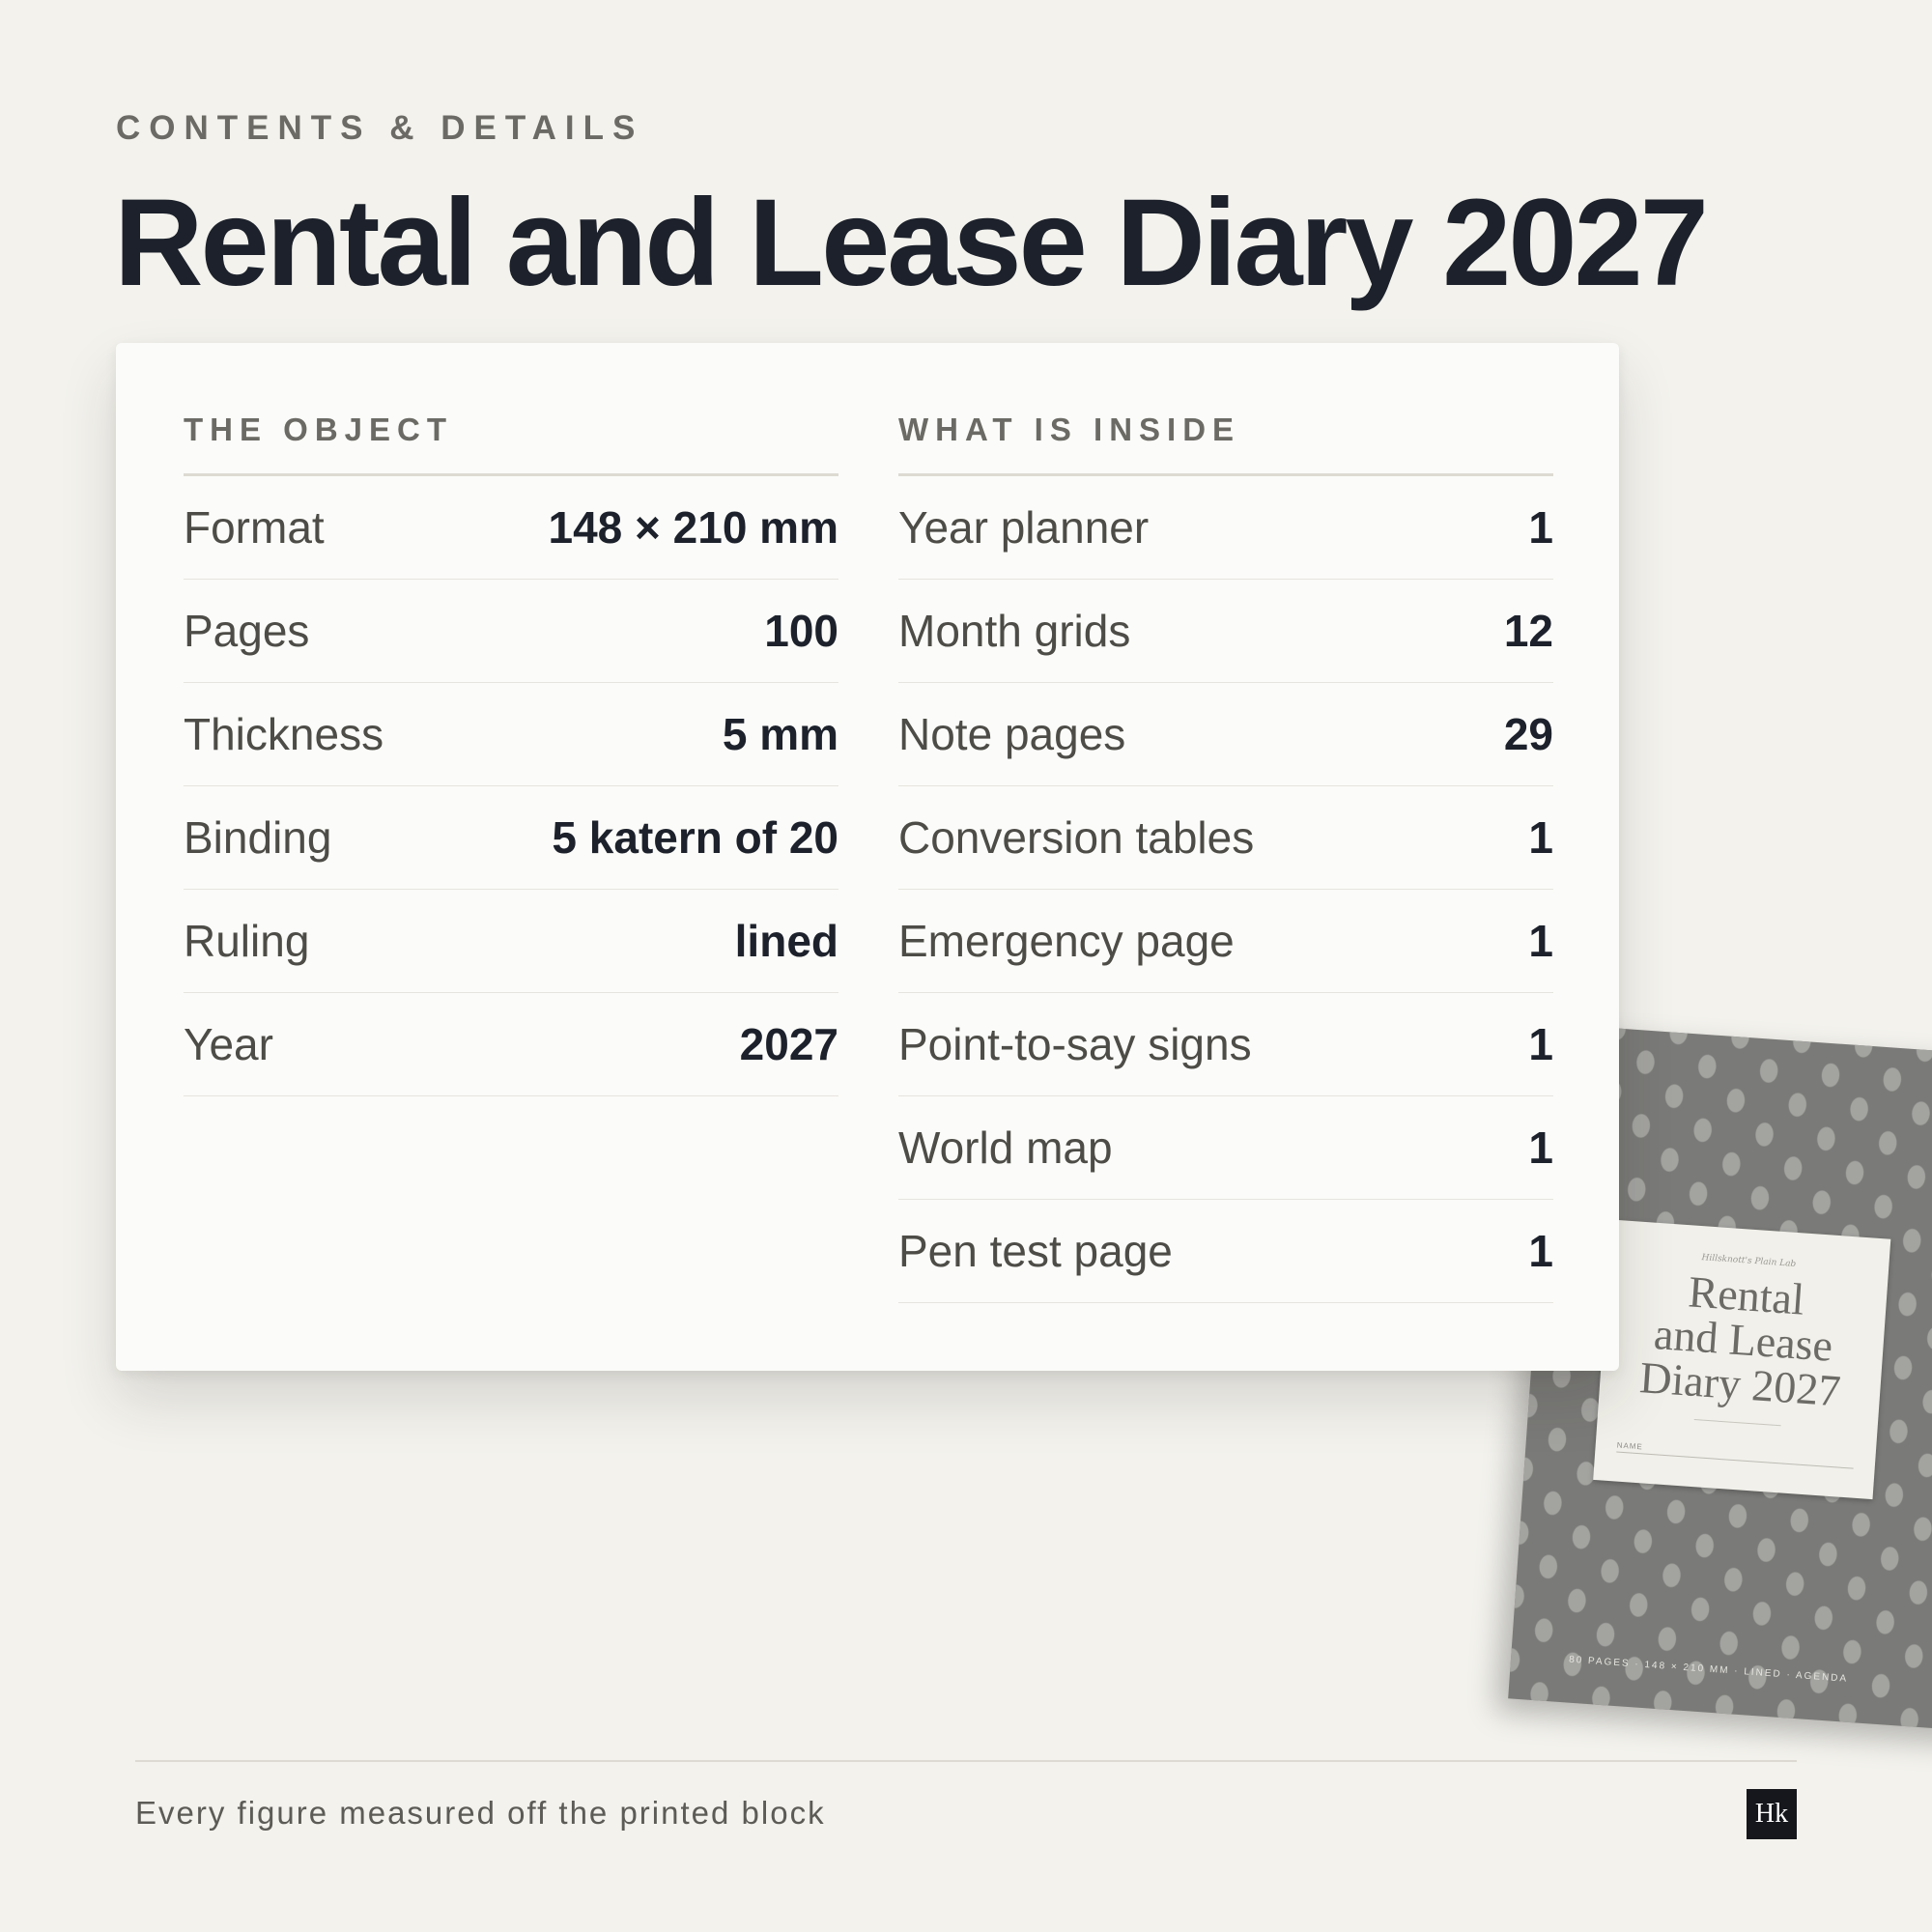 The width and height of the screenshot is (1932, 1932). I want to click on booklet-name-field: NAME, so click(1735, 1454).